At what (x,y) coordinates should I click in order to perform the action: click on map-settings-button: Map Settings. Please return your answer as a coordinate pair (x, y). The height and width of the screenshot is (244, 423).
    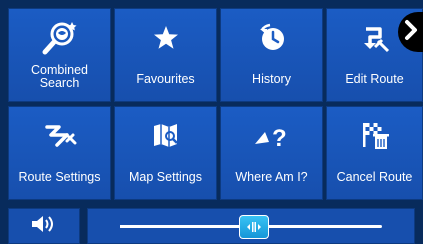
    Looking at the image, I should click on (165, 153).